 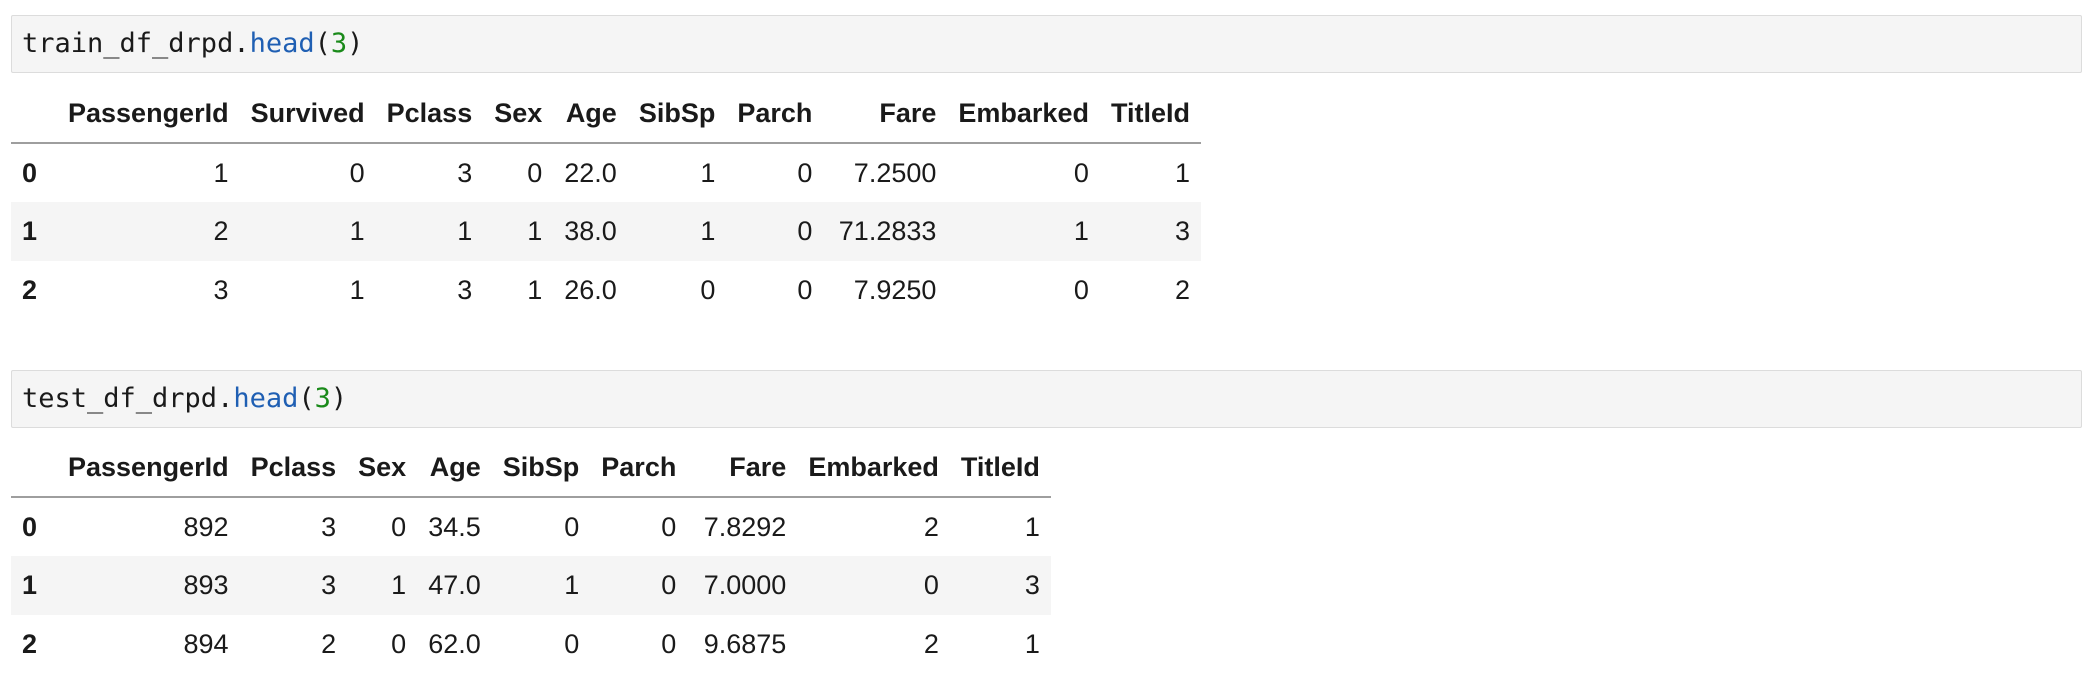 I want to click on table-row: 0 1 0 3 0 22.0 1 0 7.2500 0 1, so click(x=606, y=172).